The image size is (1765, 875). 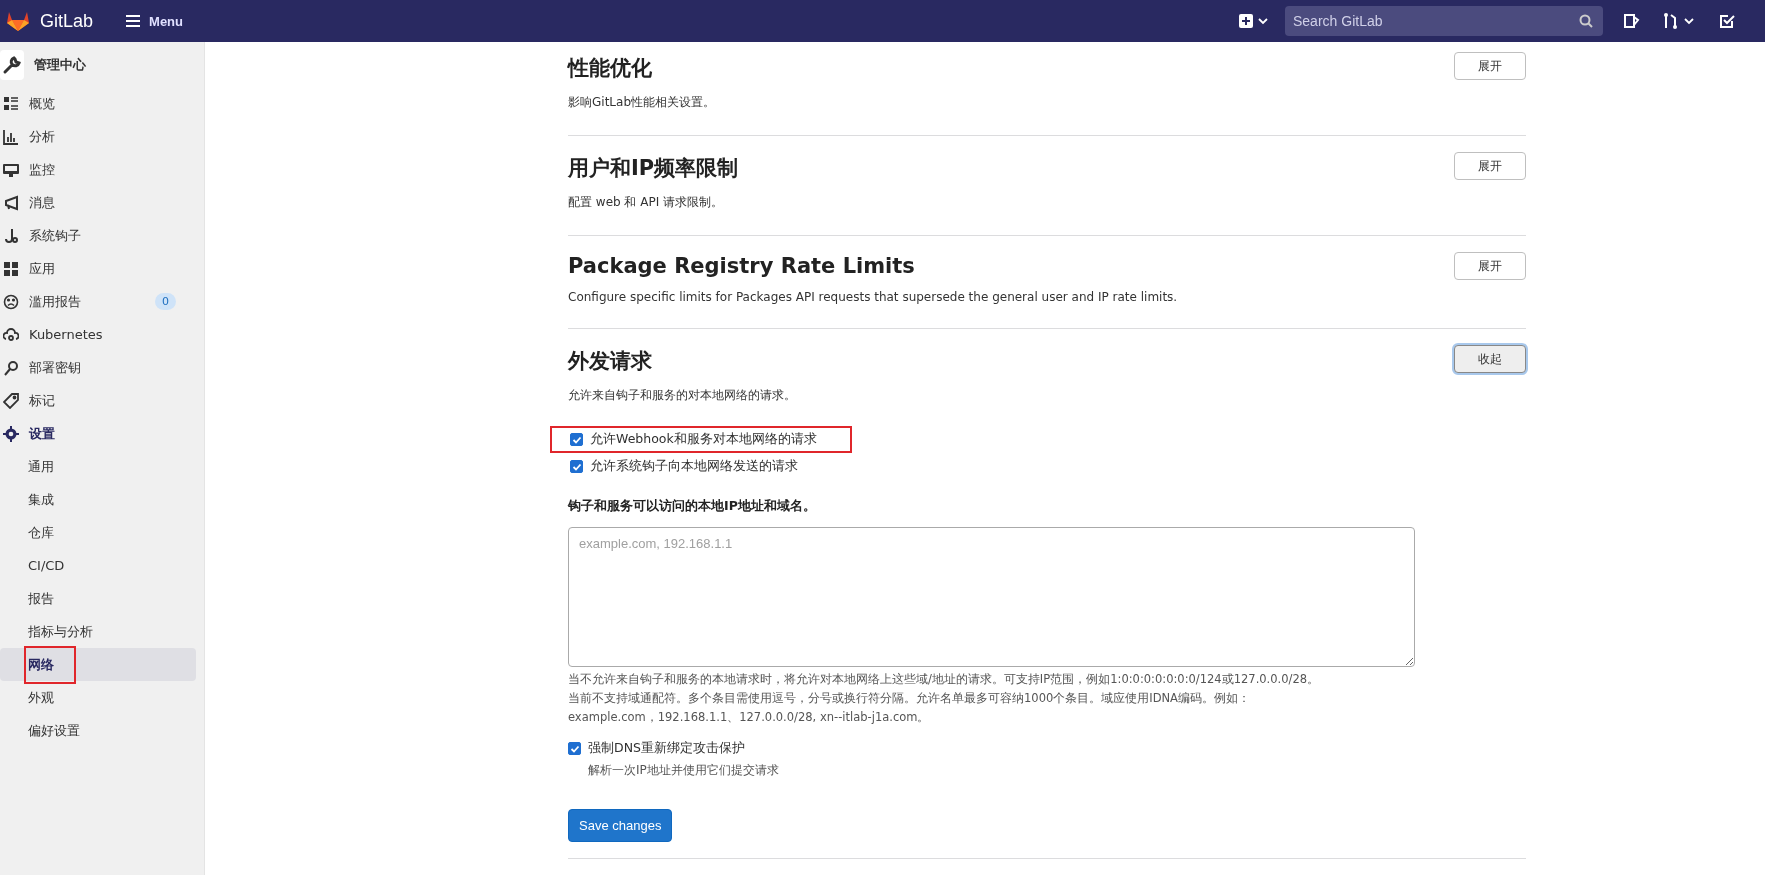 I want to click on wrench-icon, so click(x=12, y=65).